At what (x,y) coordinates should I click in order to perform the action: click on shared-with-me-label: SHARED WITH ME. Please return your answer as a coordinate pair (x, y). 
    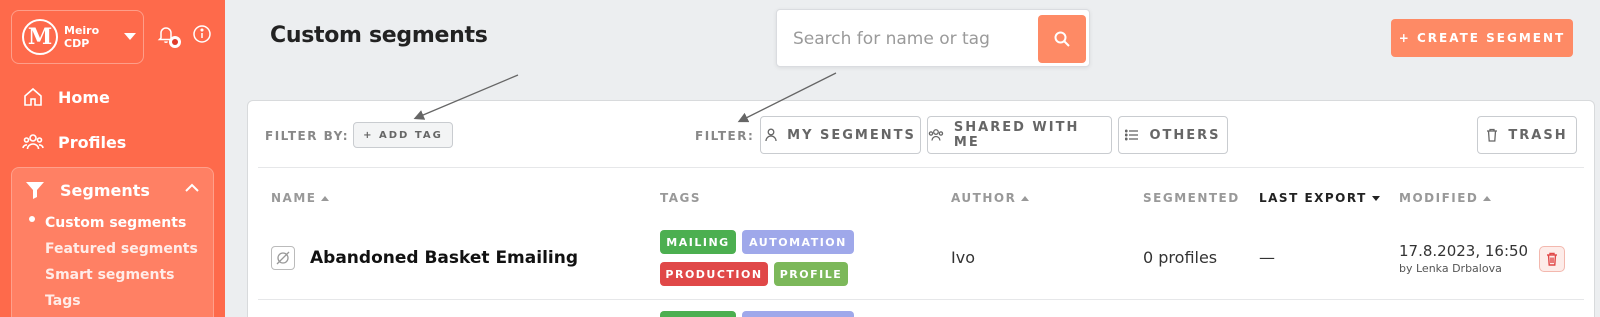
    Looking at the image, I should click on (1016, 135).